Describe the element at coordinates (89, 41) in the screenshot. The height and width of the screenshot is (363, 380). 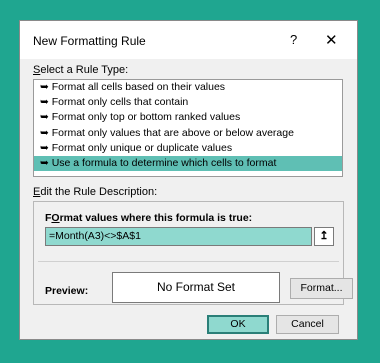
I see `dialog-title: New Formatting Rule` at that location.